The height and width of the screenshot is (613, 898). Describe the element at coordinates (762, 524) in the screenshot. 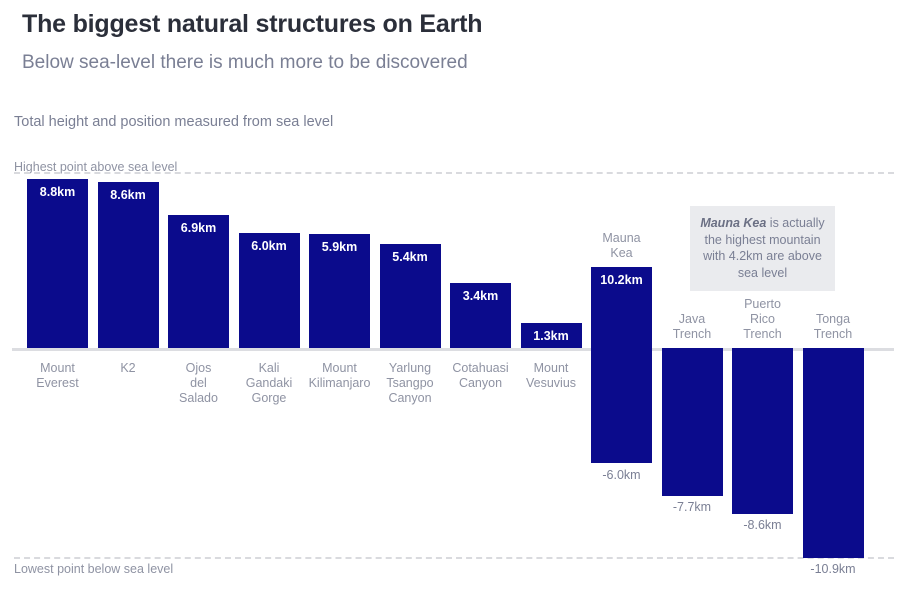

I see `bar-value-puerto-rico-trench: -8.6km` at that location.